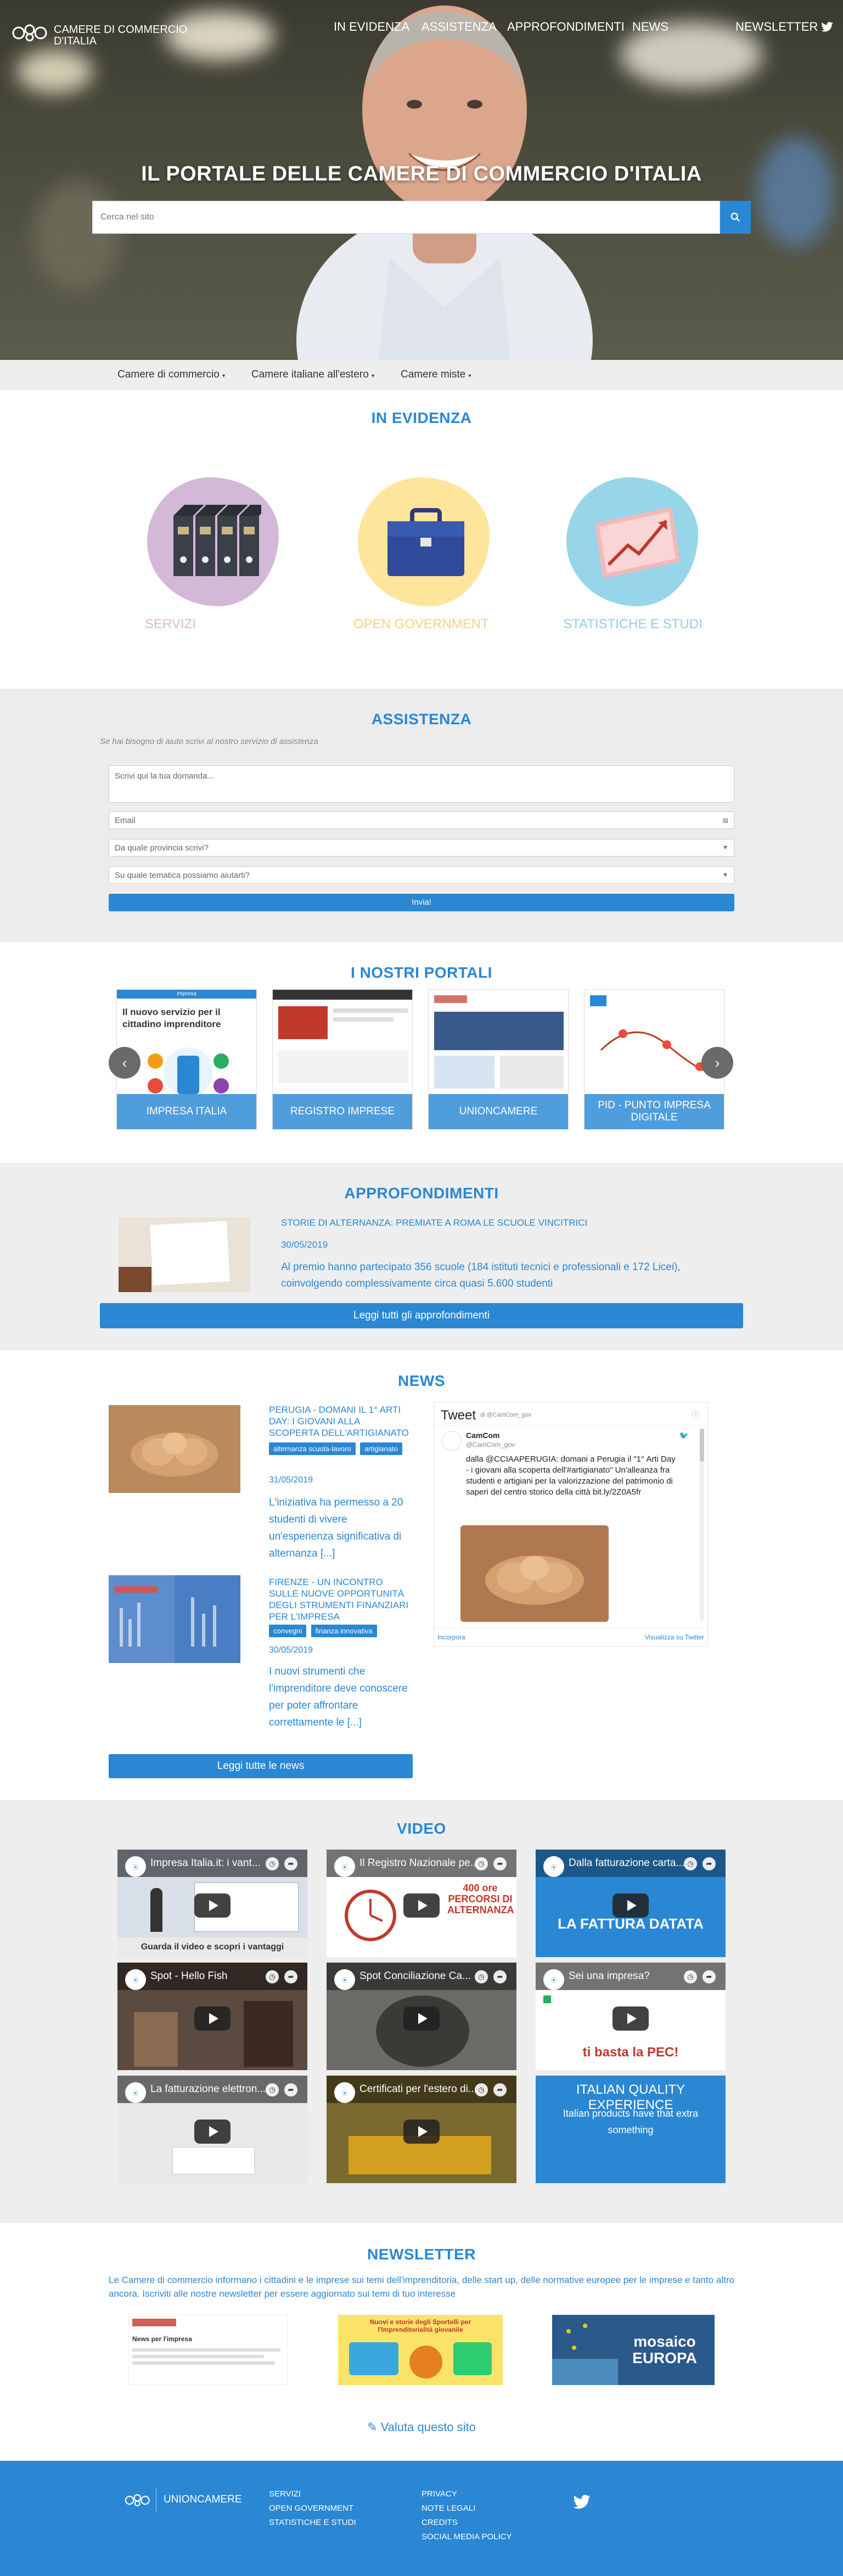 This screenshot has width=843, height=2576. What do you see at coordinates (702, 1445) in the screenshot?
I see `scrollbar-thumb` at bounding box center [702, 1445].